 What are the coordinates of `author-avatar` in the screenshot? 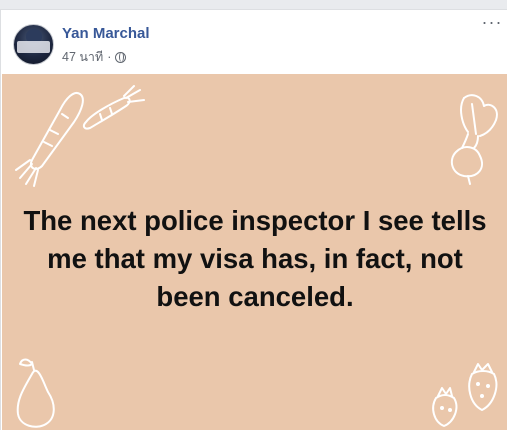 It's located at (33, 44).